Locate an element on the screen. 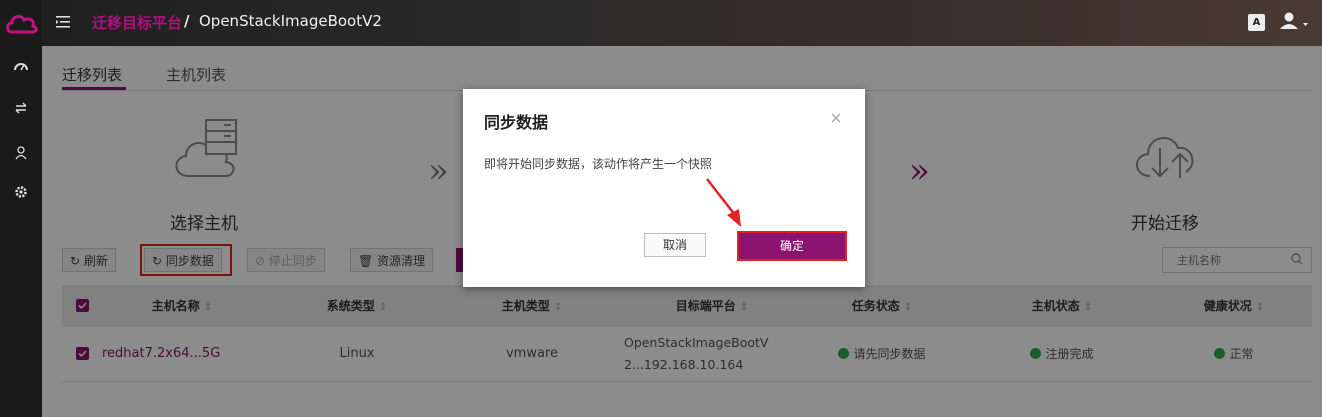 The height and width of the screenshot is (417, 1322). dialog-message: 即将开始同步数据，该动作将产生一个快照 is located at coordinates (598, 164).